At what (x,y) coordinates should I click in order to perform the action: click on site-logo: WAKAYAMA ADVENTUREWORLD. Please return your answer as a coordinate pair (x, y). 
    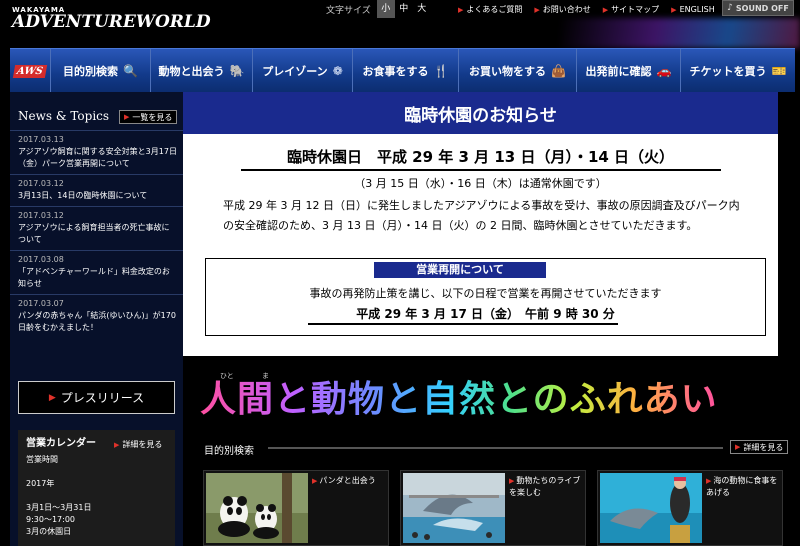
    Looking at the image, I should click on (111, 18).